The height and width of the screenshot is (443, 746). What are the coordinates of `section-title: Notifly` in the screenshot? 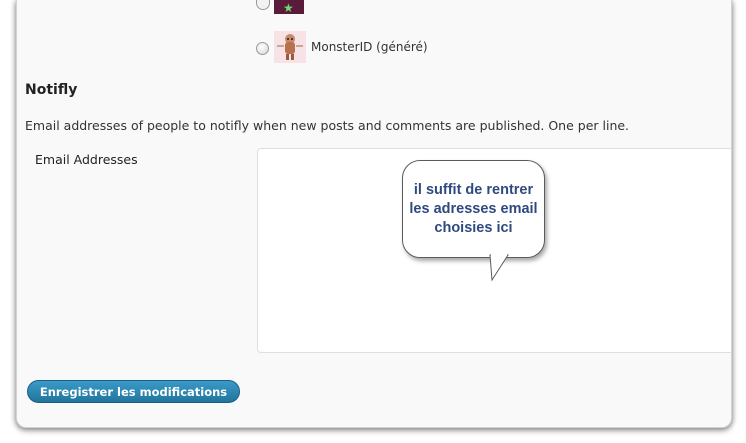 It's located at (51, 90).